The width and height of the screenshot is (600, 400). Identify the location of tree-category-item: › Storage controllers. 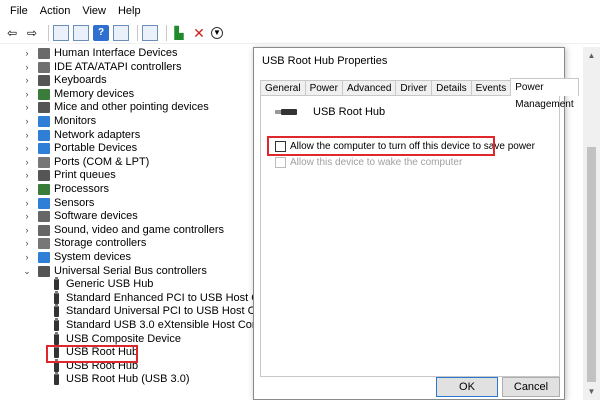
(84, 243).